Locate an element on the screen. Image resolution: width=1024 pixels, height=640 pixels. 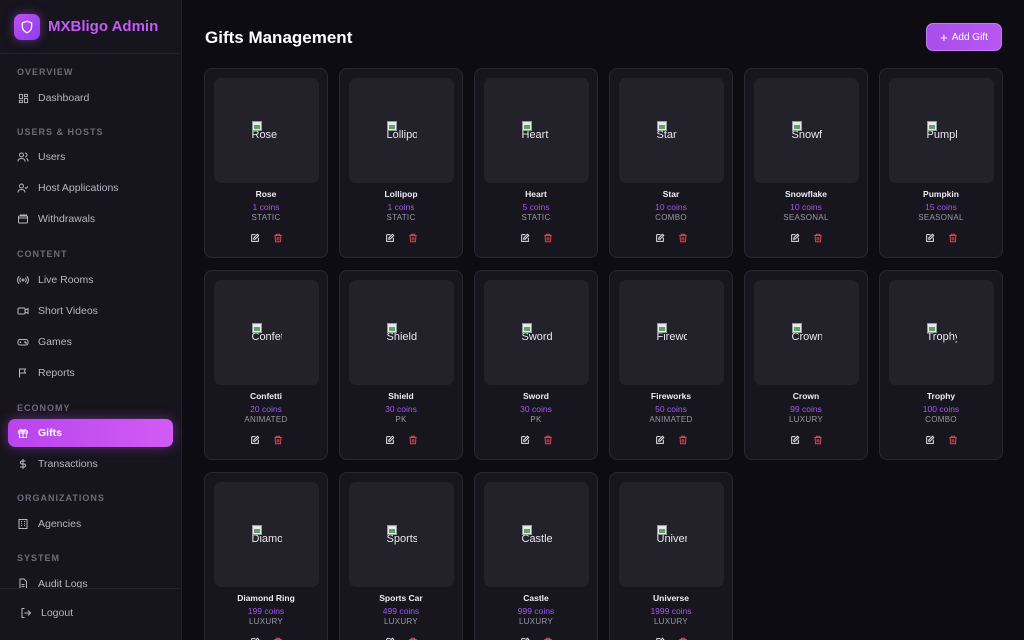
gift-type: ANIMATED is located at coordinates (266, 419).